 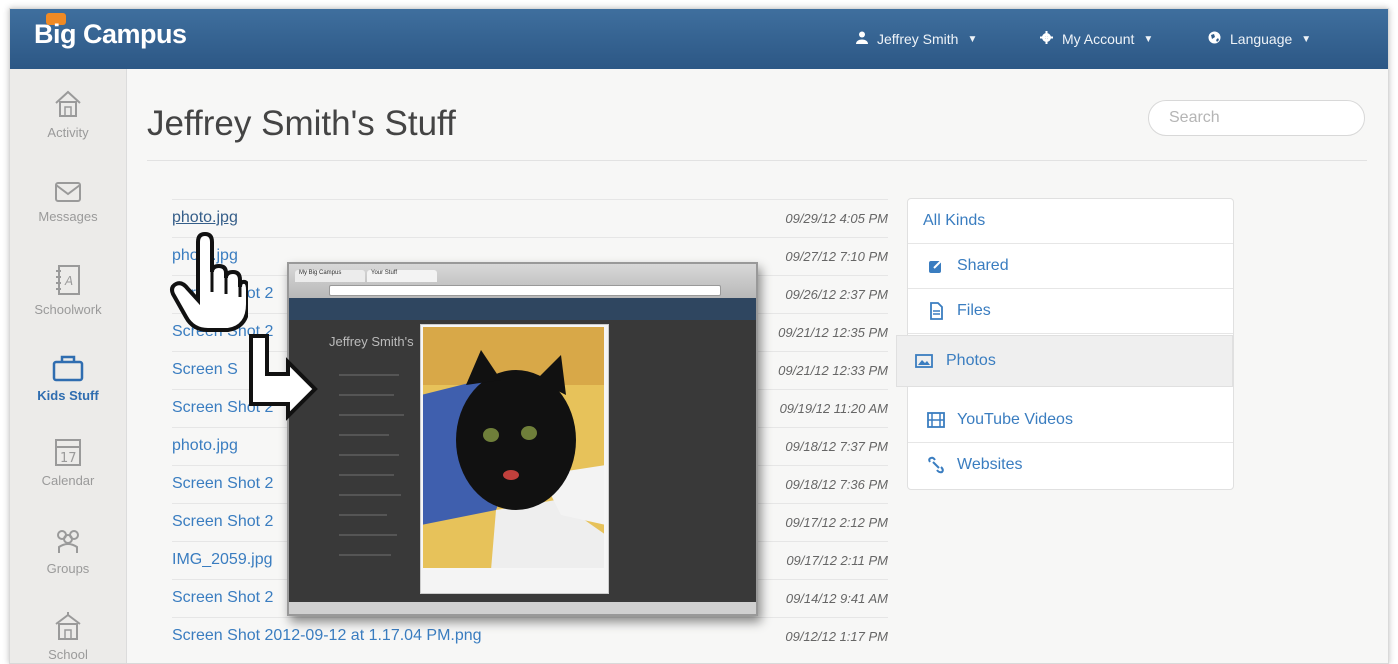 What do you see at coordinates (836, 636) in the screenshot?
I see `file-date: 09/12/12 1:17 PM` at bounding box center [836, 636].